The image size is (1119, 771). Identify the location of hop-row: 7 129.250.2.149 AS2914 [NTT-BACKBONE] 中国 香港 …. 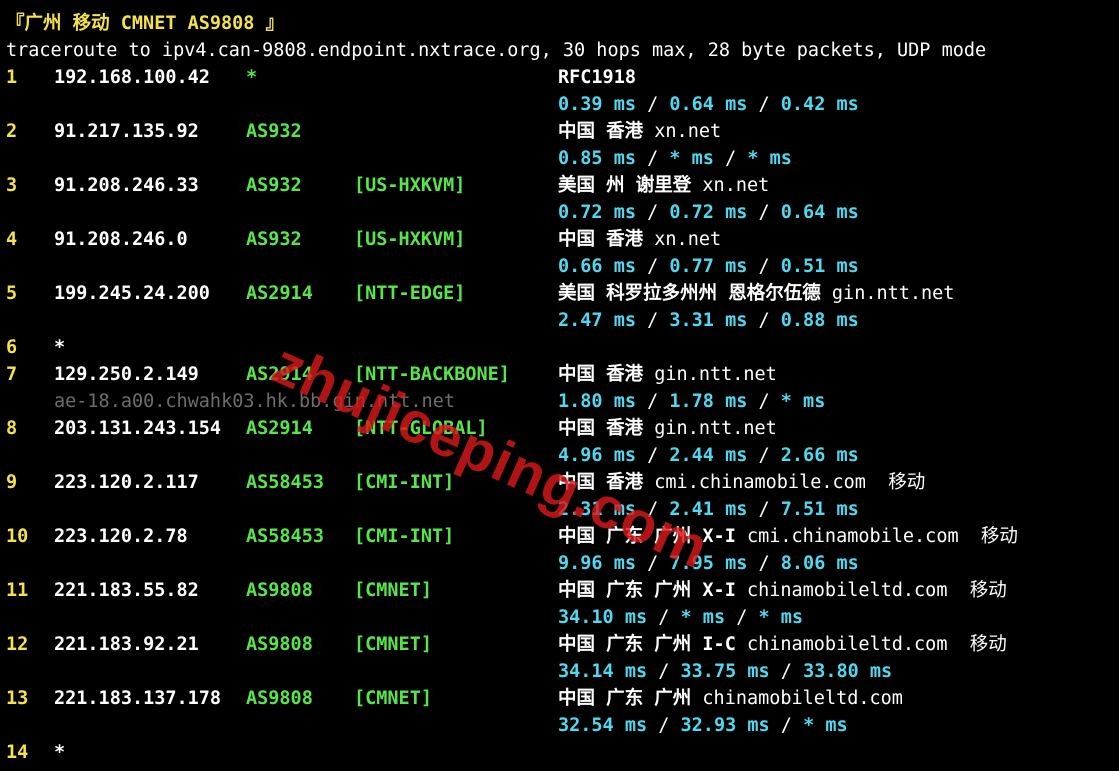
(561, 374).